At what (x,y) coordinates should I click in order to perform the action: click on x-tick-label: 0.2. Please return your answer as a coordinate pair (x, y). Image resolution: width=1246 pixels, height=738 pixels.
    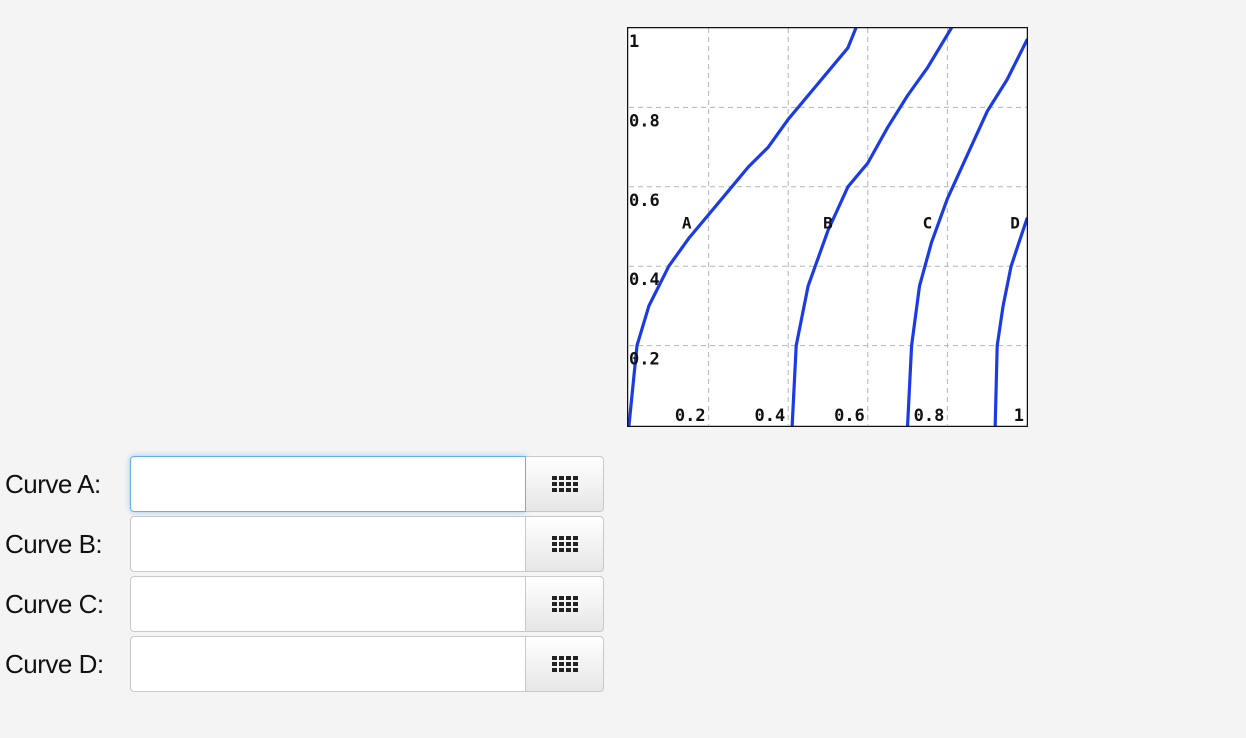
    Looking at the image, I should click on (690, 416).